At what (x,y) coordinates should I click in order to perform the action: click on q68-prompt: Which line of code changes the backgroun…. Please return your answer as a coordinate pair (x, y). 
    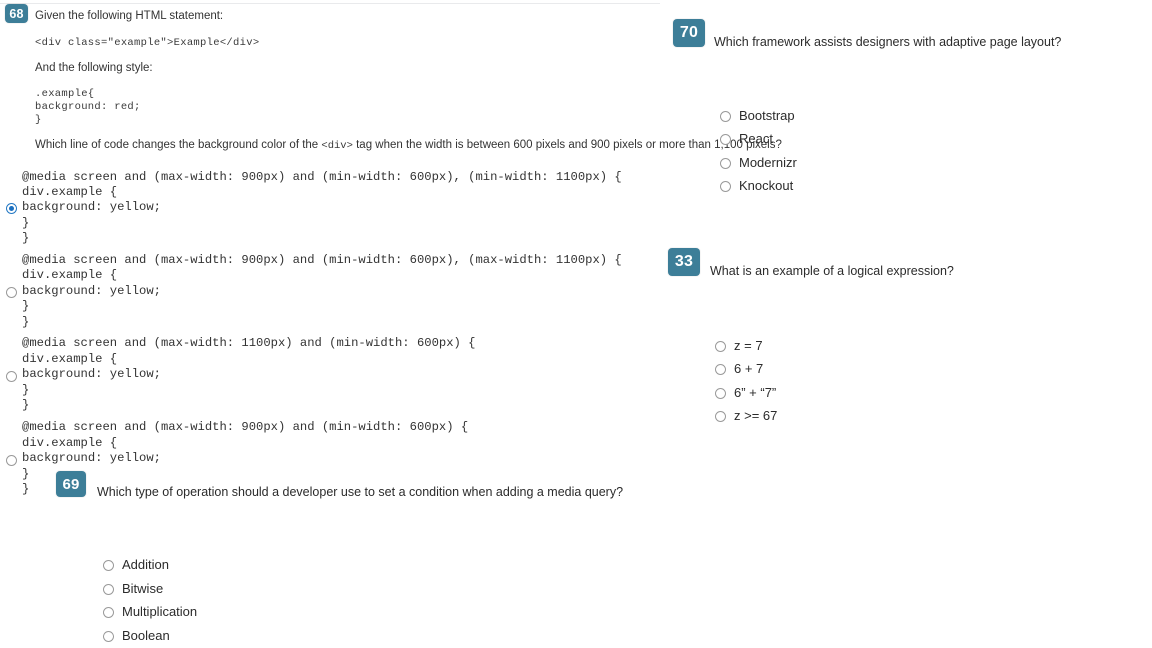
    Looking at the image, I should click on (408, 146).